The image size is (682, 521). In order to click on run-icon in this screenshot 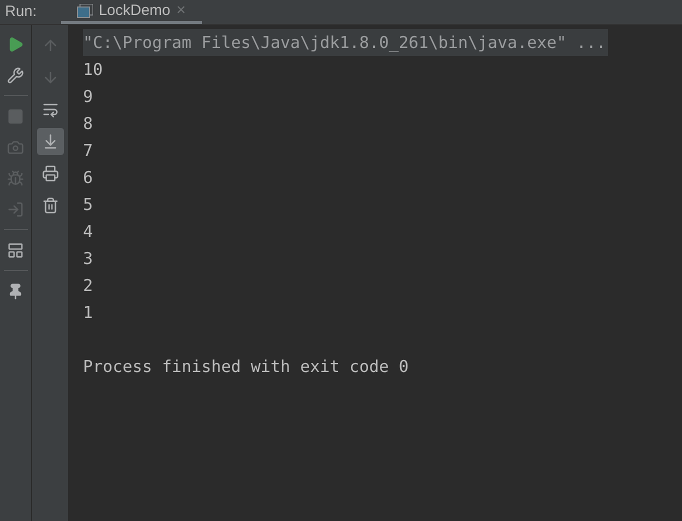, I will do `click(15, 44)`.